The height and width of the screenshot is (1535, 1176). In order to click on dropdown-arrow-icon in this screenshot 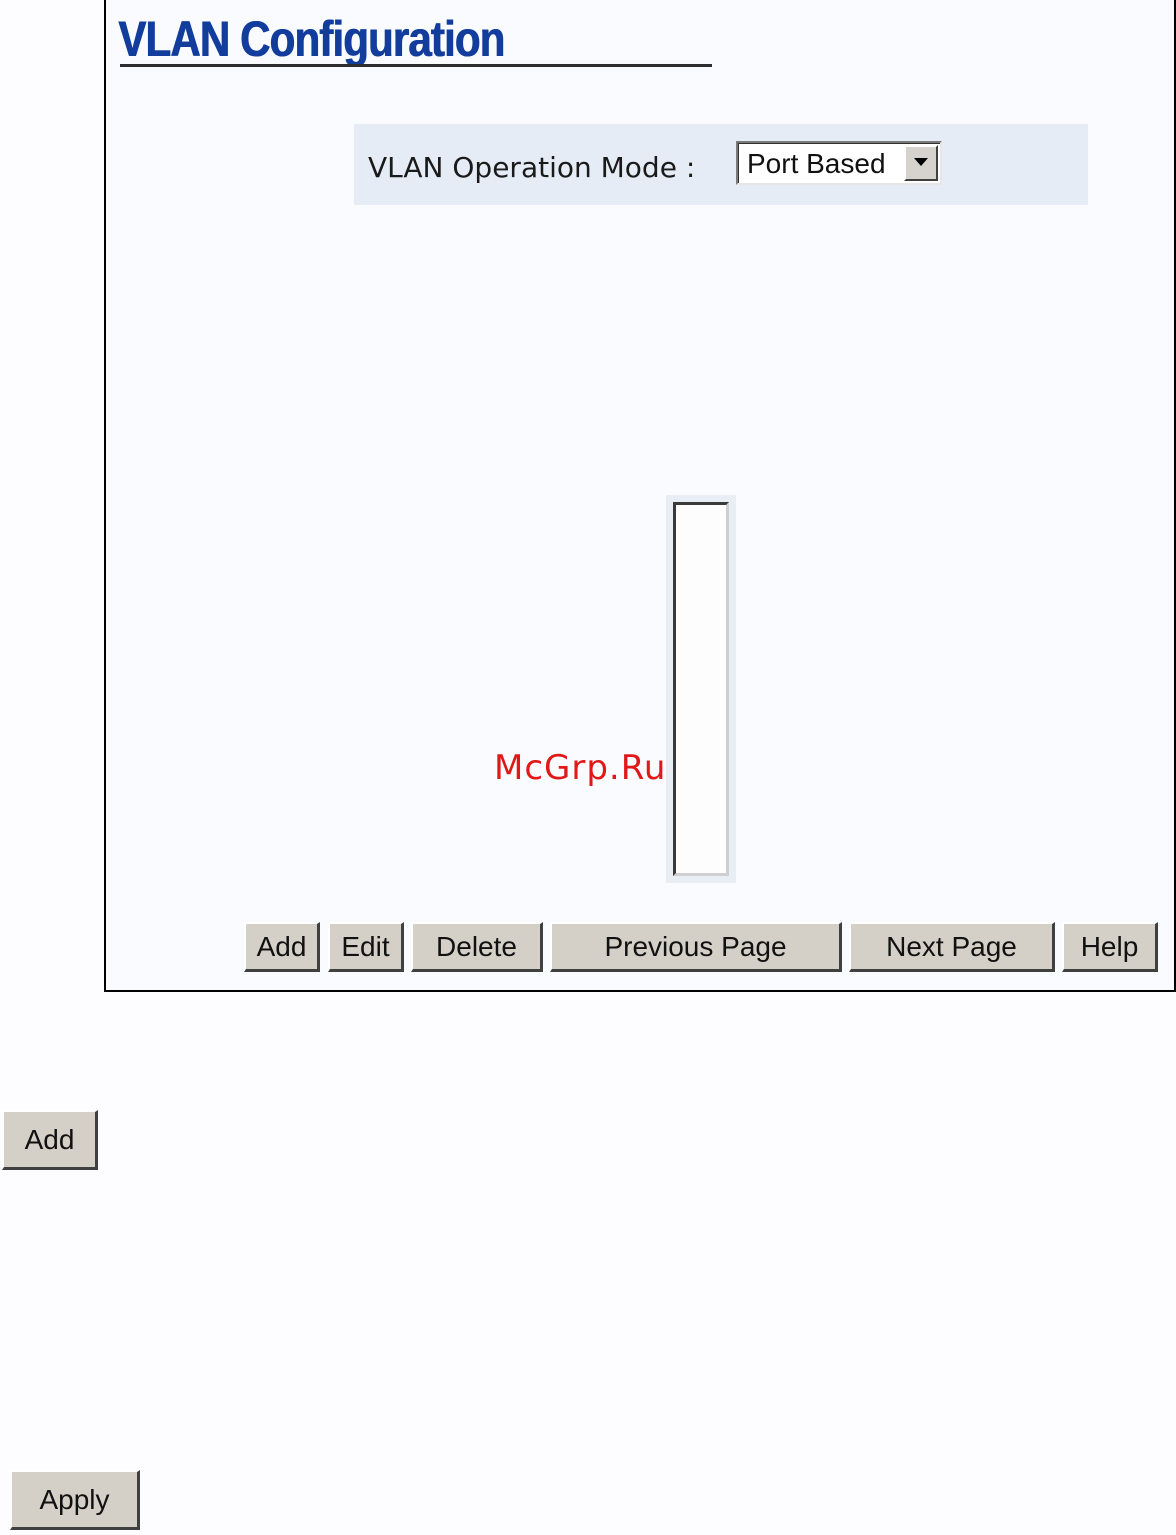, I will do `click(921, 163)`.